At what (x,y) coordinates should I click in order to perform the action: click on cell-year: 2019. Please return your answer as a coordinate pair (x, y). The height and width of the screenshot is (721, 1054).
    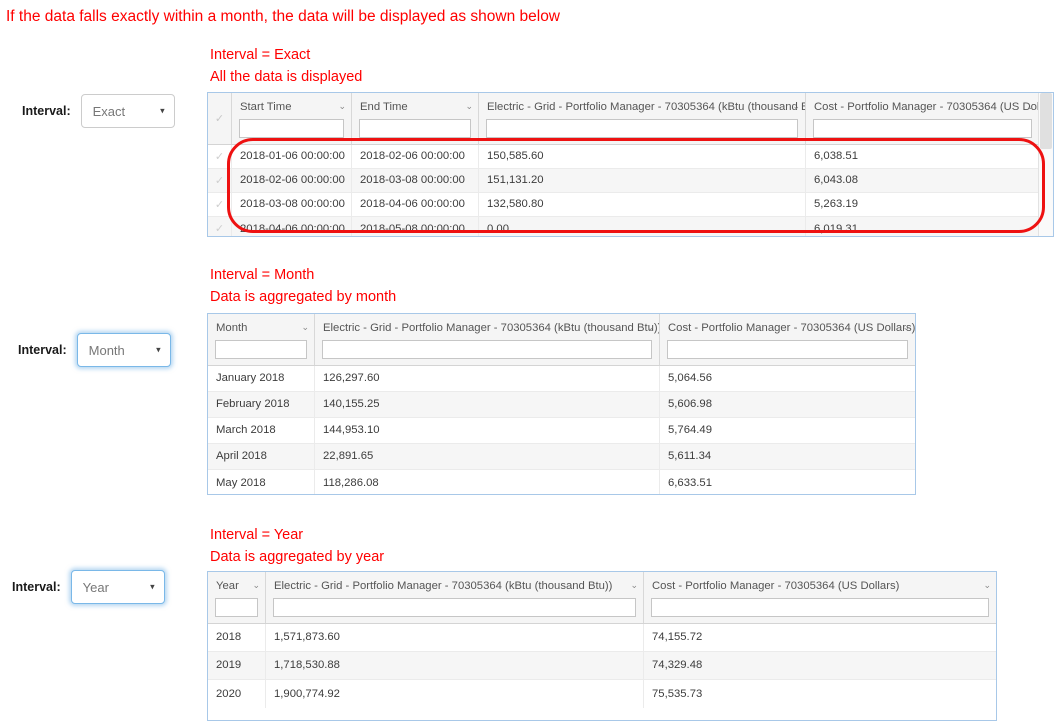
    Looking at the image, I should click on (237, 665).